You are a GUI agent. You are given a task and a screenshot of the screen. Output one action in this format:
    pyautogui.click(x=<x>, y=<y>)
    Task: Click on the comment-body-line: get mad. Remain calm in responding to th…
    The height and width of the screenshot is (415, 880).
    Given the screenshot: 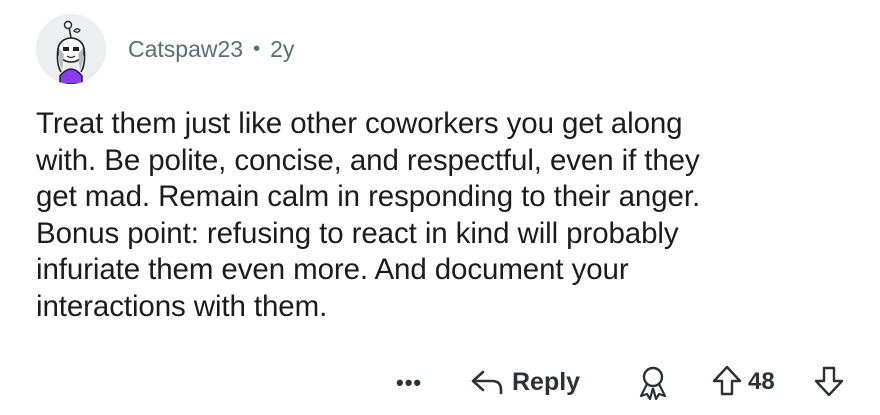 What is the action you would take?
    pyautogui.click(x=368, y=196)
    